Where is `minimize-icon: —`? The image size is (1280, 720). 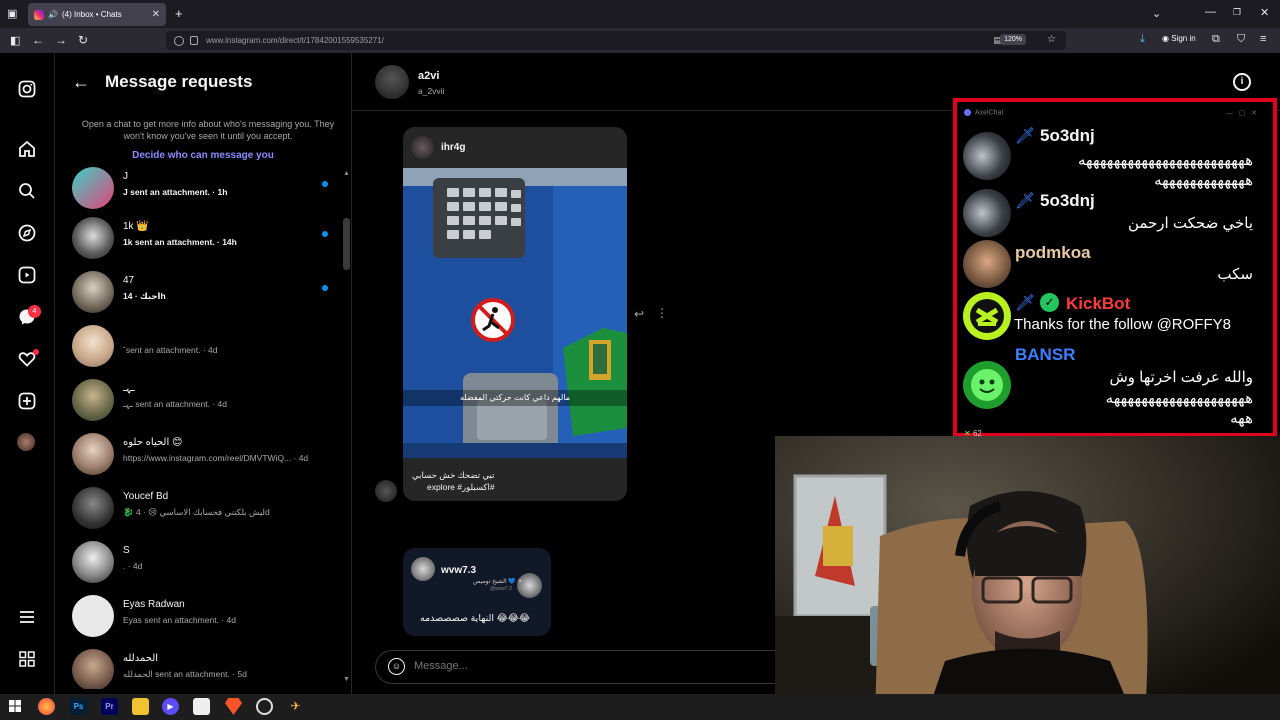
minimize-icon: — is located at coordinates (1210, 12).